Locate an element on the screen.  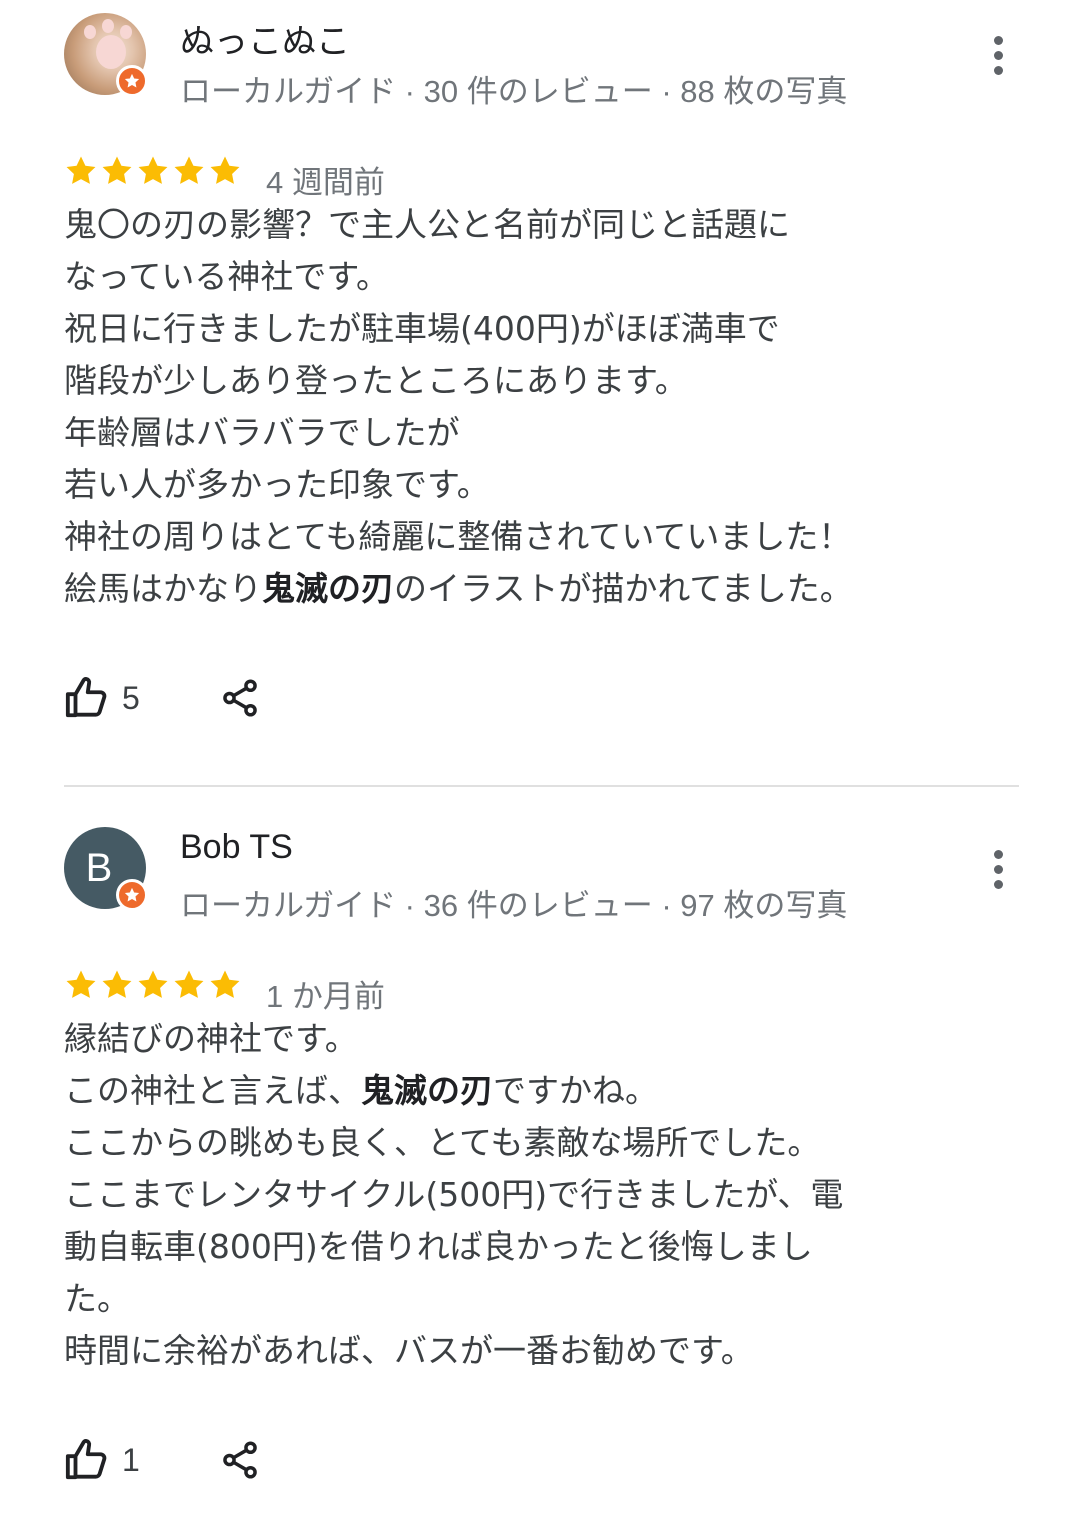
reviewer-name: ぬっこぬこ is located at coordinates (265, 38).